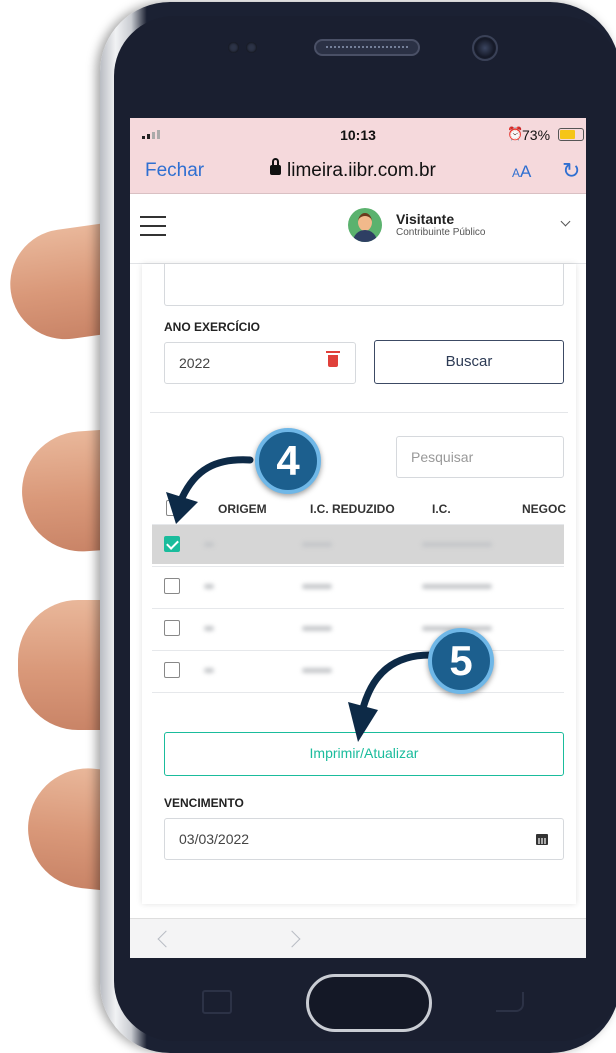 The width and height of the screenshot is (616, 1053). Describe the element at coordinates (212, 327) in the screenshot. I see `year-label: ANO EXERCÍCIO` at that location.